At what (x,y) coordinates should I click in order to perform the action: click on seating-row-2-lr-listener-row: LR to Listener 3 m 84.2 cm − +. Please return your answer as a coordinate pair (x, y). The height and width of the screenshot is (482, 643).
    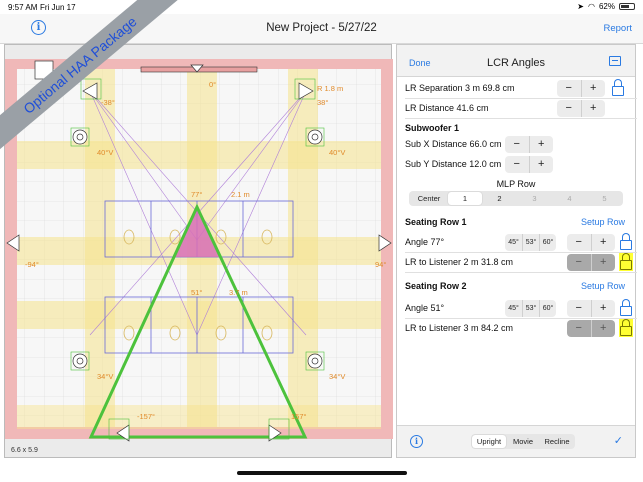
    Looking at the image, I should click on (517, 329).